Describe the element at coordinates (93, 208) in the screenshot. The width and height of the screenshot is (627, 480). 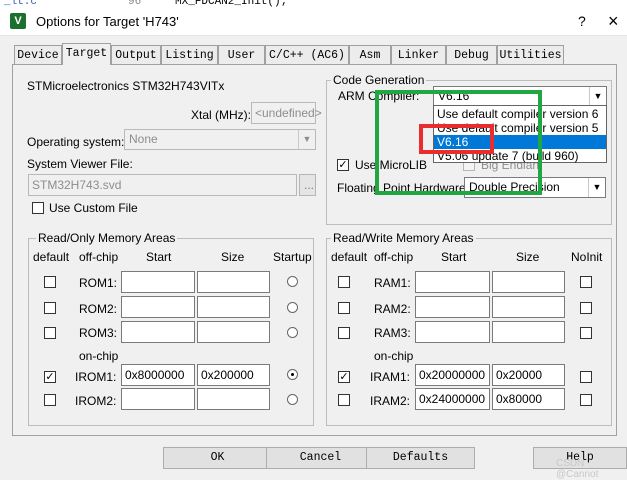
I see `custom-file-label: Use Custom File` at that location.